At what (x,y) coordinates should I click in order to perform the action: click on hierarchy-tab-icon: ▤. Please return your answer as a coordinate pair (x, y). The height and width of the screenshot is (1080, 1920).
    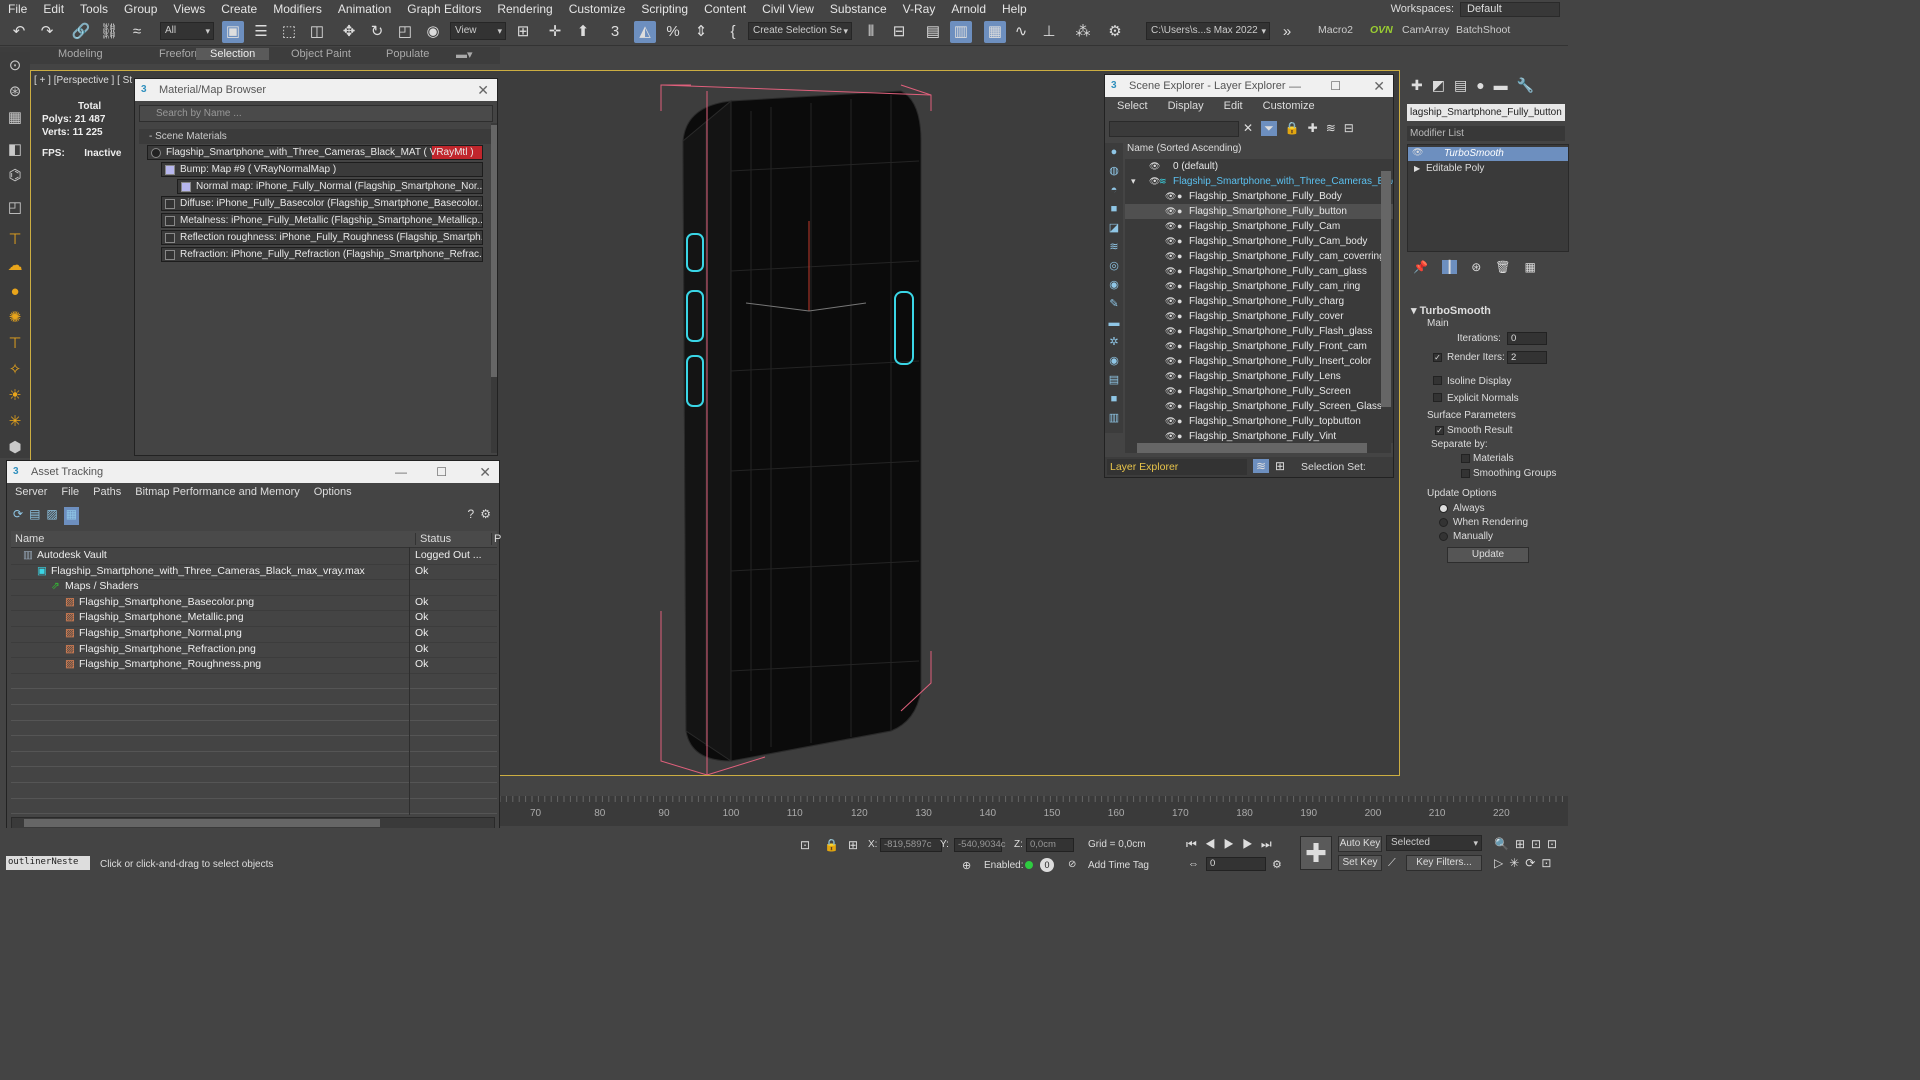
    Looking at the image, I should click on (1460, 85).